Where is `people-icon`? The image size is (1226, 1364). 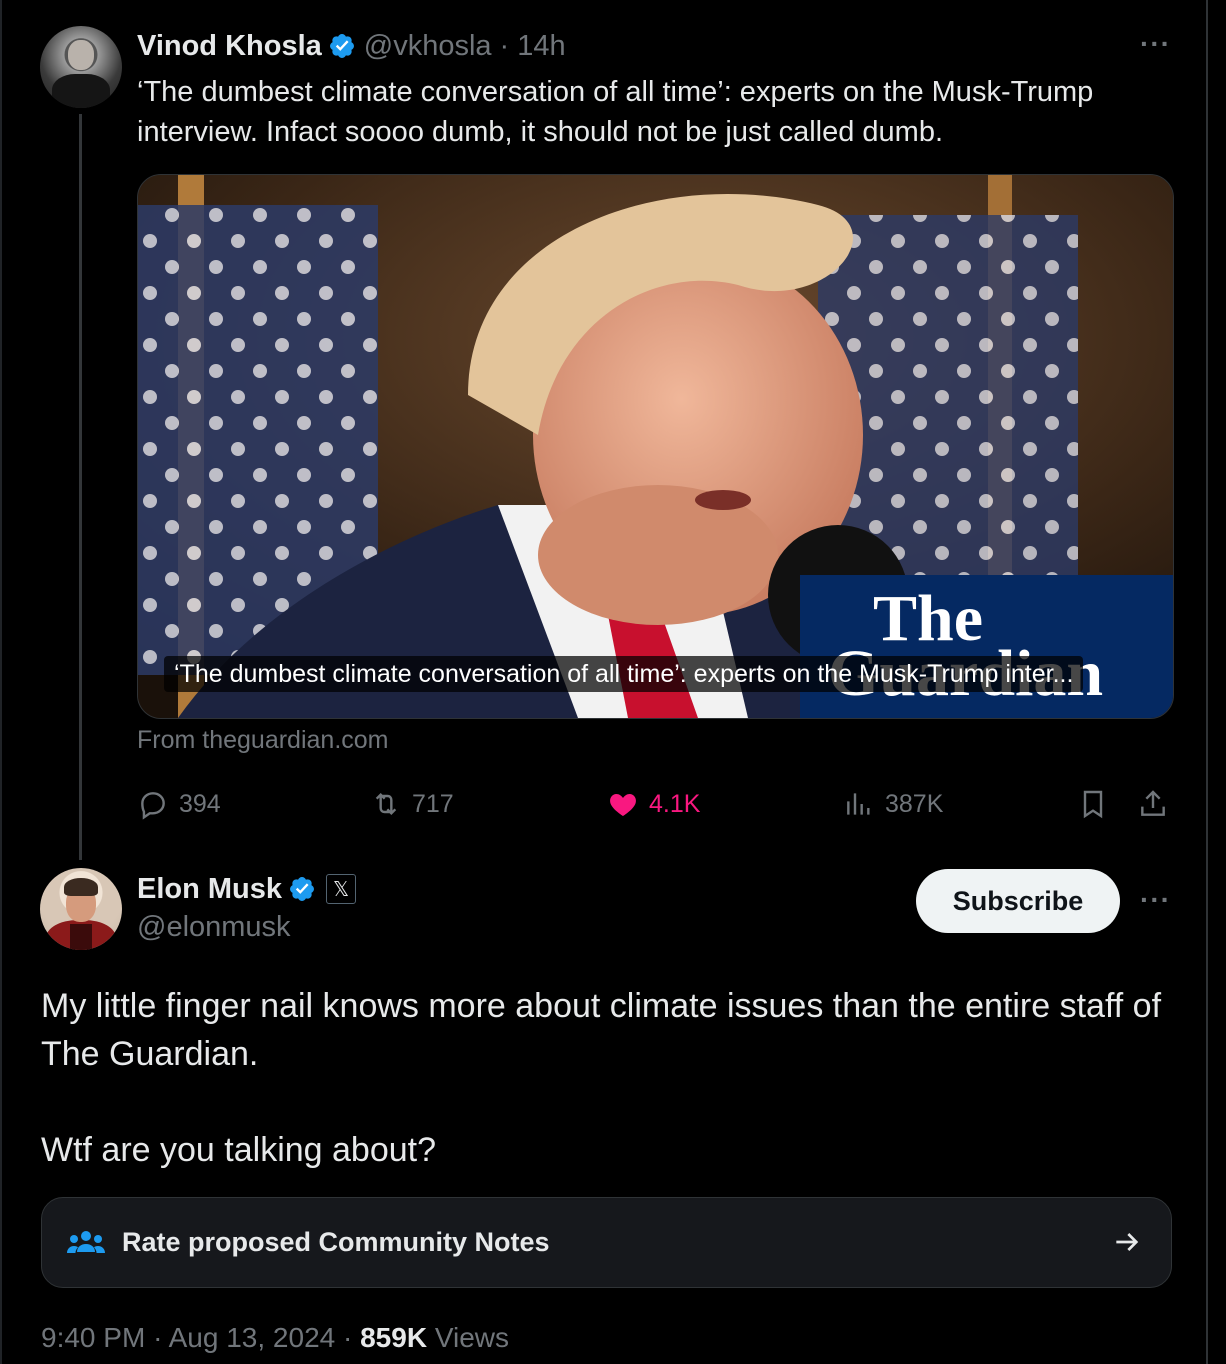
people-icon is located at coordinates (86, 1241).